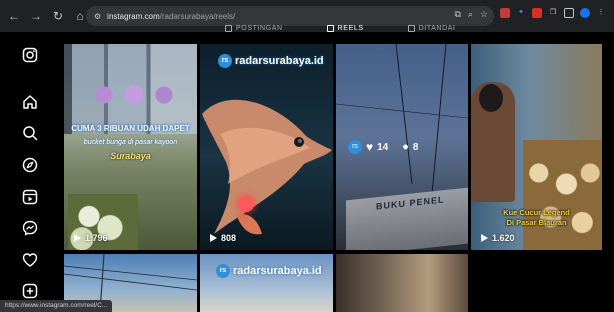  Describe the element at coordinates (130, 142) in the screenshot. I see `tile-caption-line2: bucket bunga di pasar kayoon` at that location.